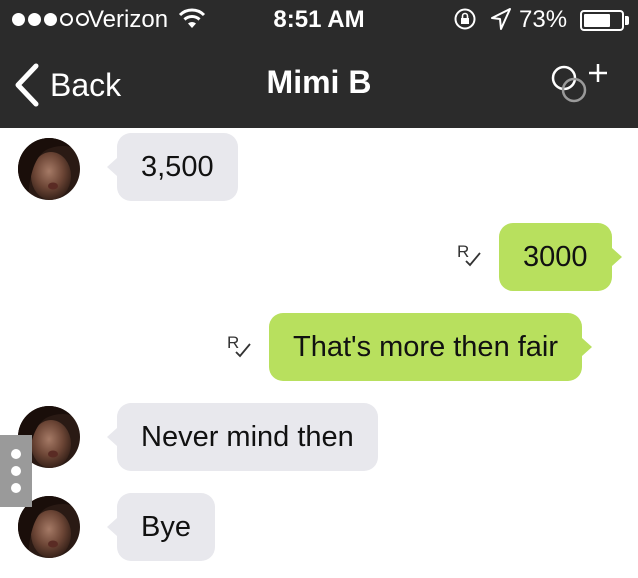 The image size is (638, 578). I want to click on location-arrow-icon, so click(501, 19).